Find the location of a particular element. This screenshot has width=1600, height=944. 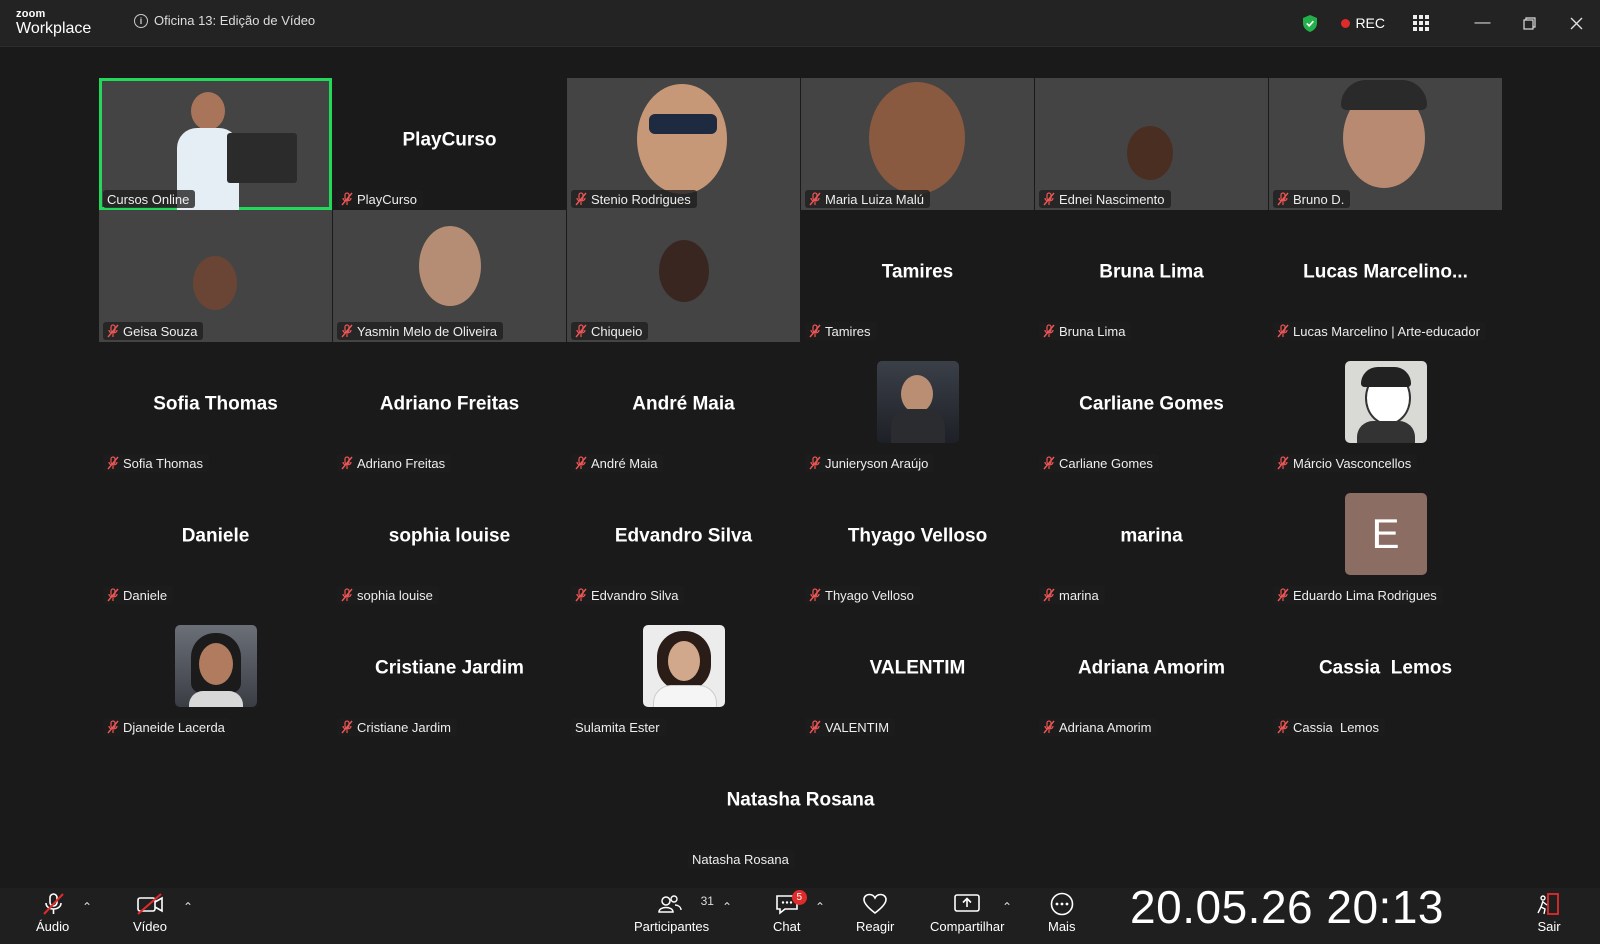

participant-tile-bruna-lima: Bruna Lima Bruna Lima is located at coordinates (1151, 276).